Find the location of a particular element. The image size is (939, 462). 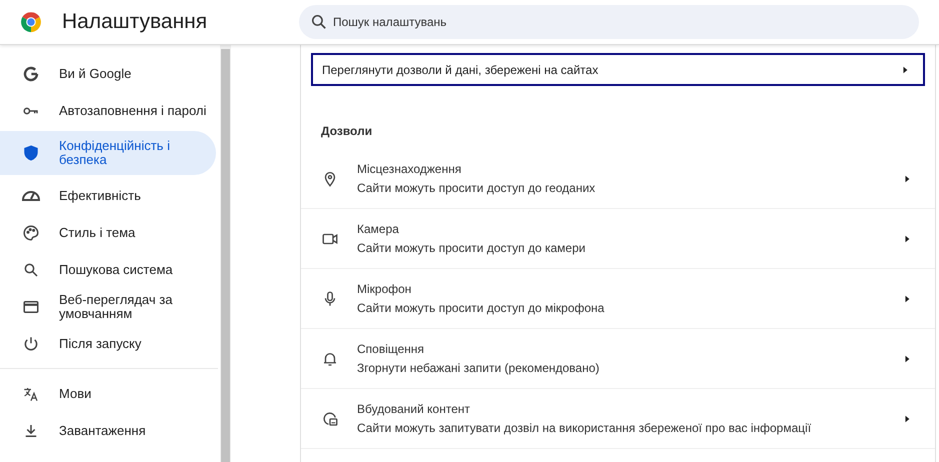

power-icon is located at coordinates (31, 343).